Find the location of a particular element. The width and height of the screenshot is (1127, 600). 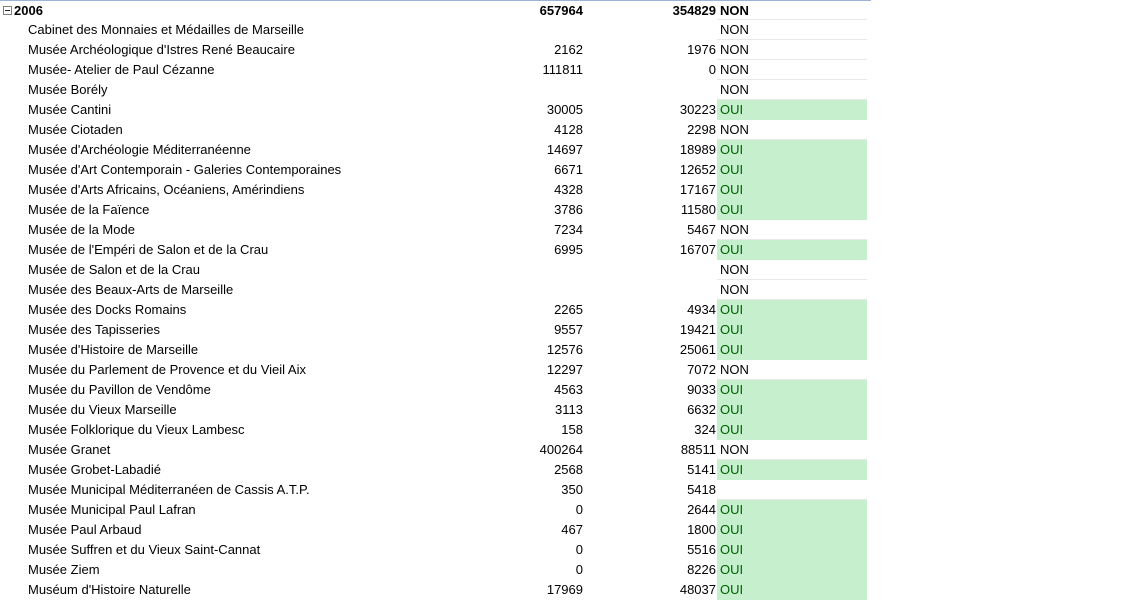

value1-cell: 2568 is located at coordinates (541, 470).